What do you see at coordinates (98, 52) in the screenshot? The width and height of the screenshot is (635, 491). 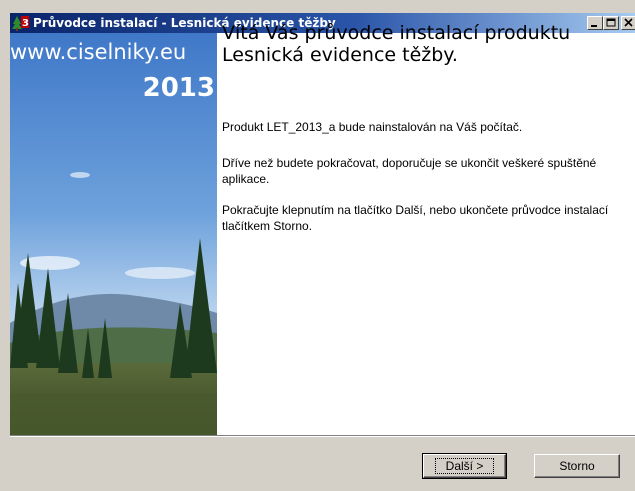 I see `brand-url: www.ciselniky.eu` at bounding box center [98, 52].